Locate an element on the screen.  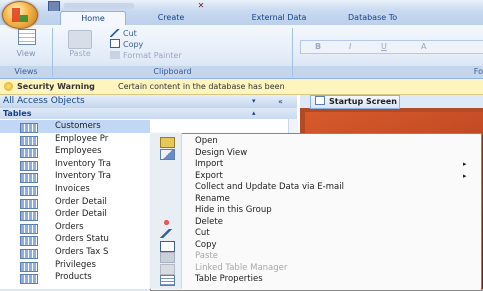
quick-access-toolbar is located at coordinates (99, 6).